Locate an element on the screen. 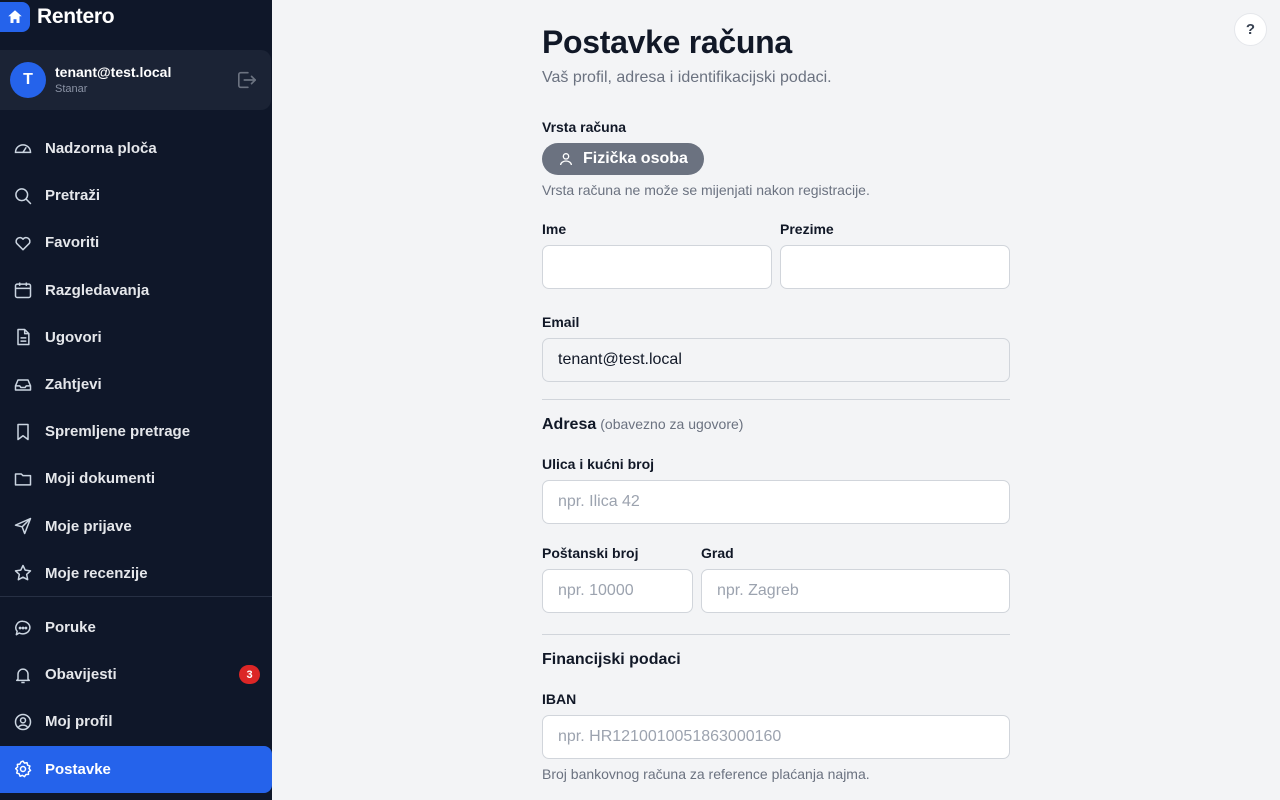 The image size is (1280, 800). brand-name: Rentero is located at coordinates (76, 16).